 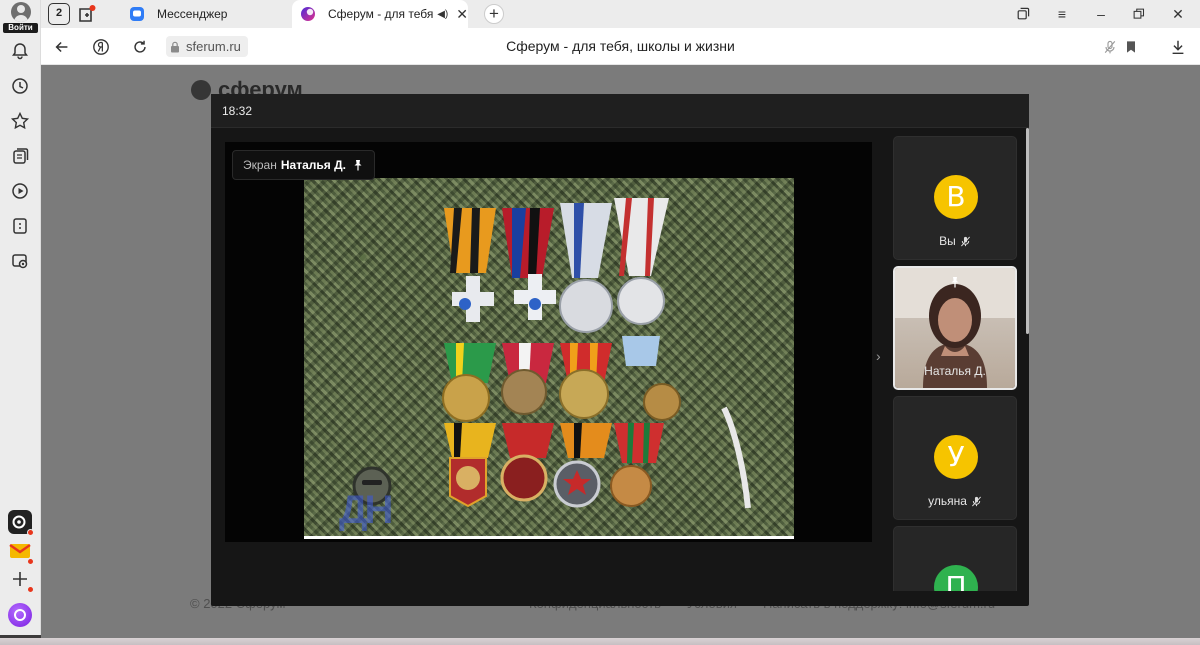 I want to click on screen-share-label: Экран Наталья Д., so click(x=303, y=165).